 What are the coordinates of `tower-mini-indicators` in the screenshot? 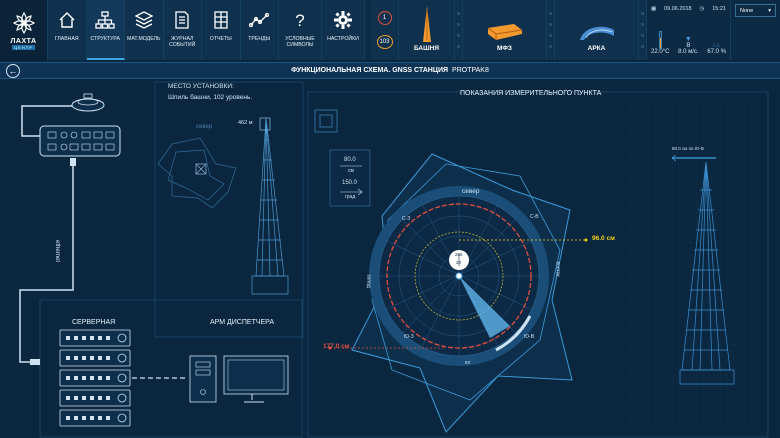 It's located at (459, 30).